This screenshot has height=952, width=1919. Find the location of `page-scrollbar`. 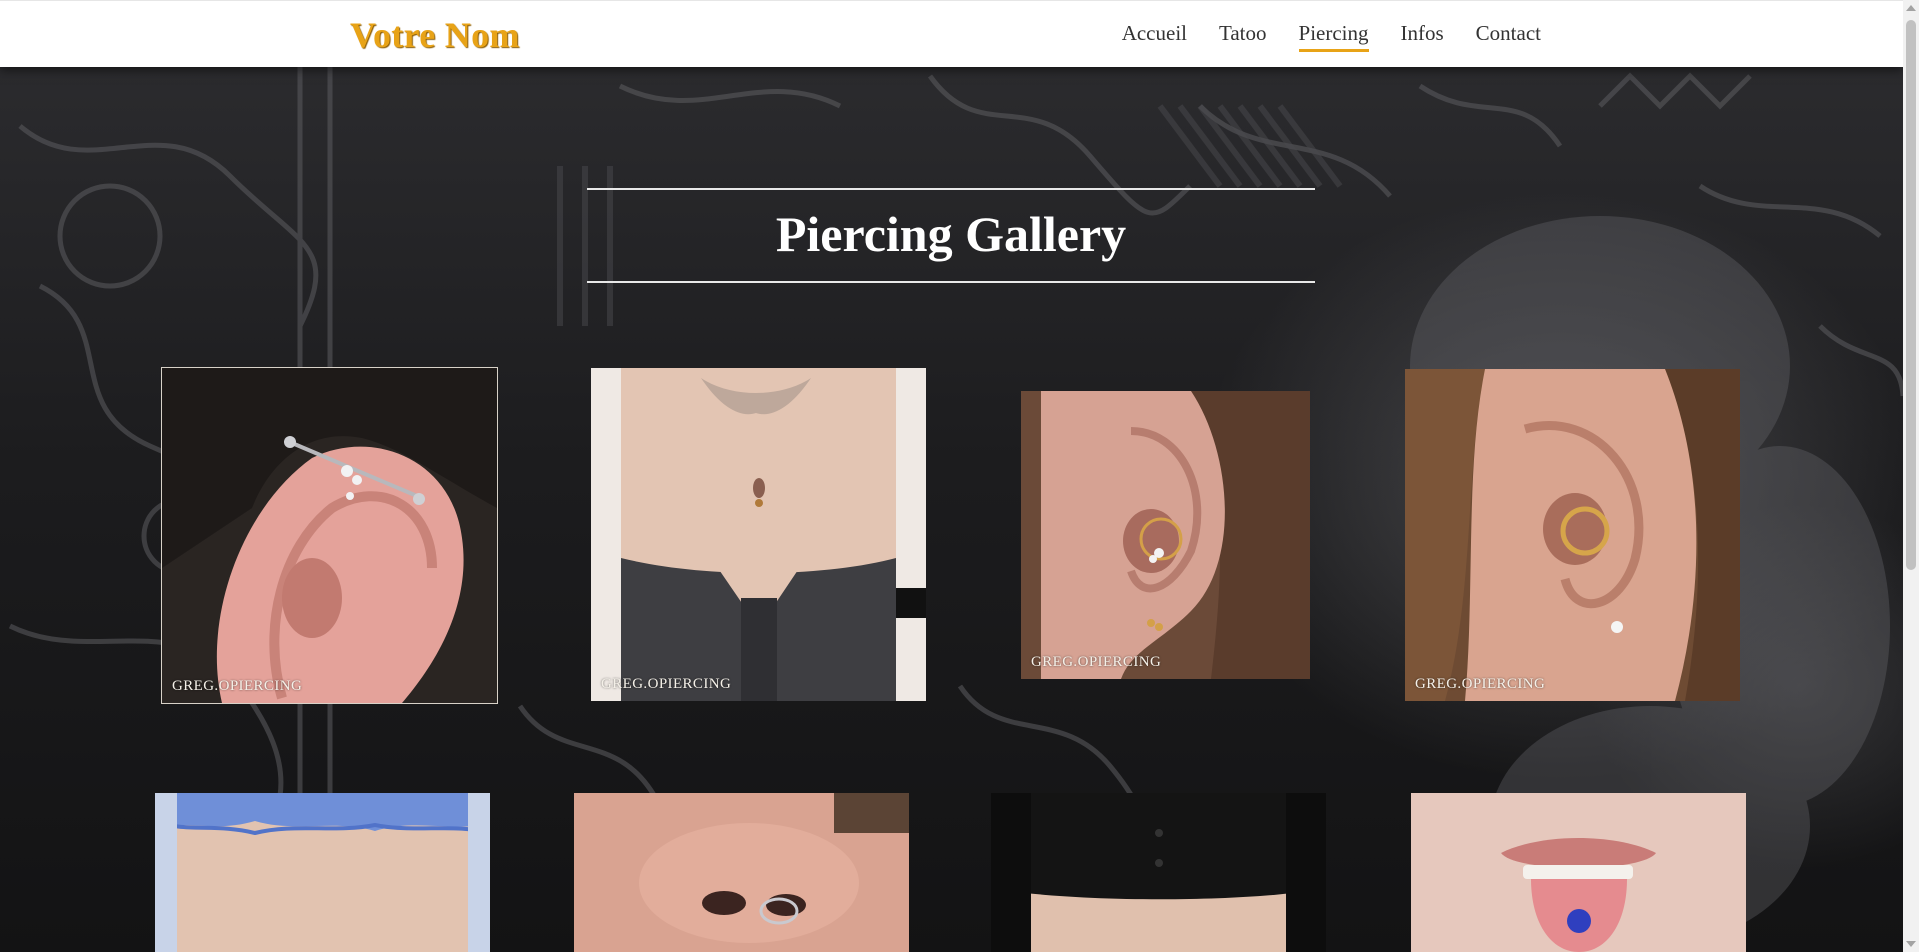

page-scrollbar is located at coordinates (1911, 476).